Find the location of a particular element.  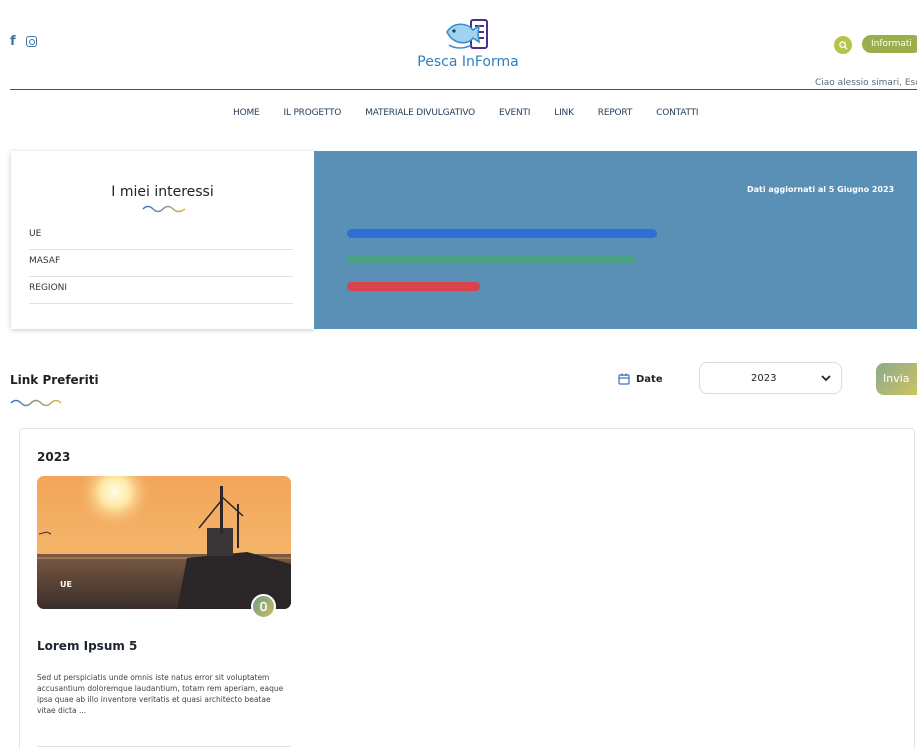

date-label: Date is located at coordinates (649, 379).